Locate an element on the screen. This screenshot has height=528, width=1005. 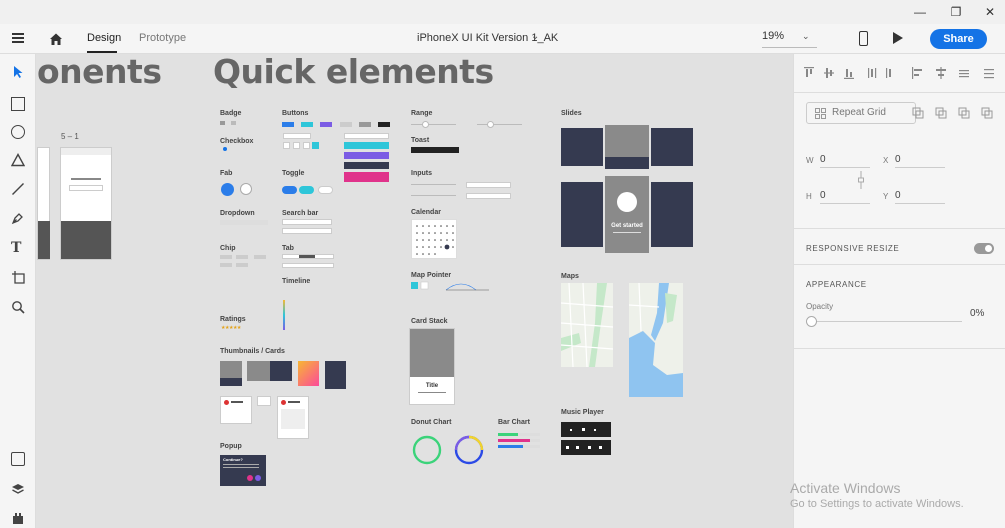
checkbox-sample is located at coordinates (225, 149).